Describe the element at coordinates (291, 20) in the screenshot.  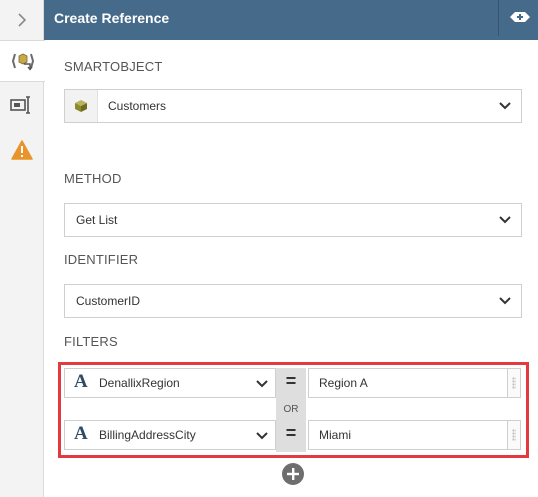
I see `panel-header: Create Reference` at that location.